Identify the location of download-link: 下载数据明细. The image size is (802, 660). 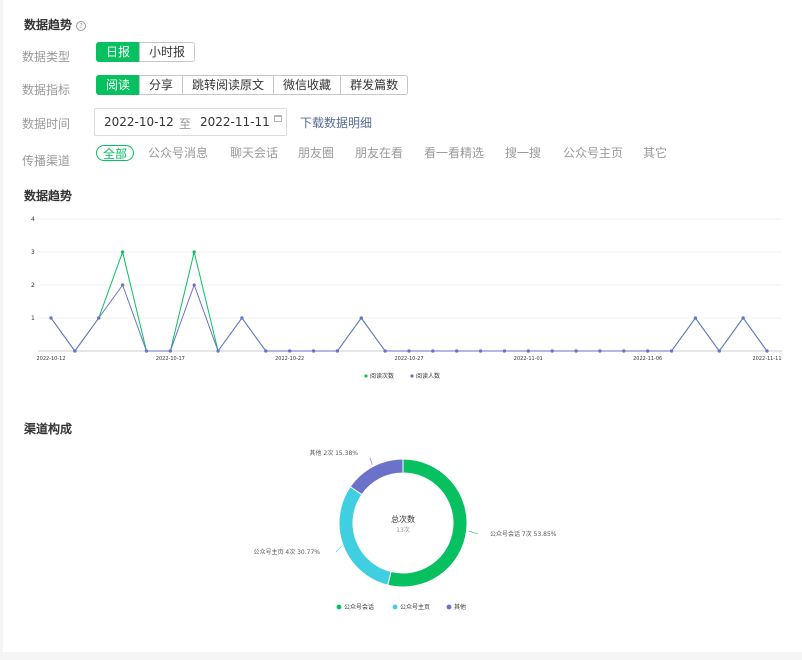
(336, 122).